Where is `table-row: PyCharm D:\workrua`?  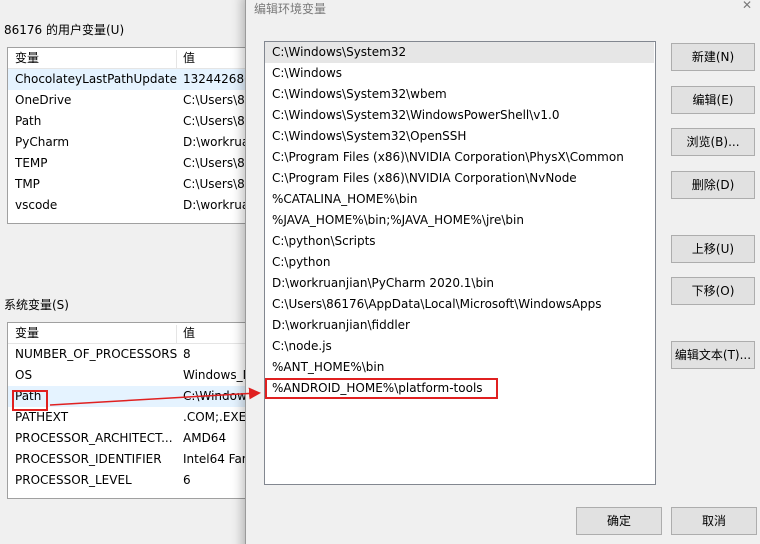 table-row: PyCharm D:\workrua is located at coordinates (132, 142).